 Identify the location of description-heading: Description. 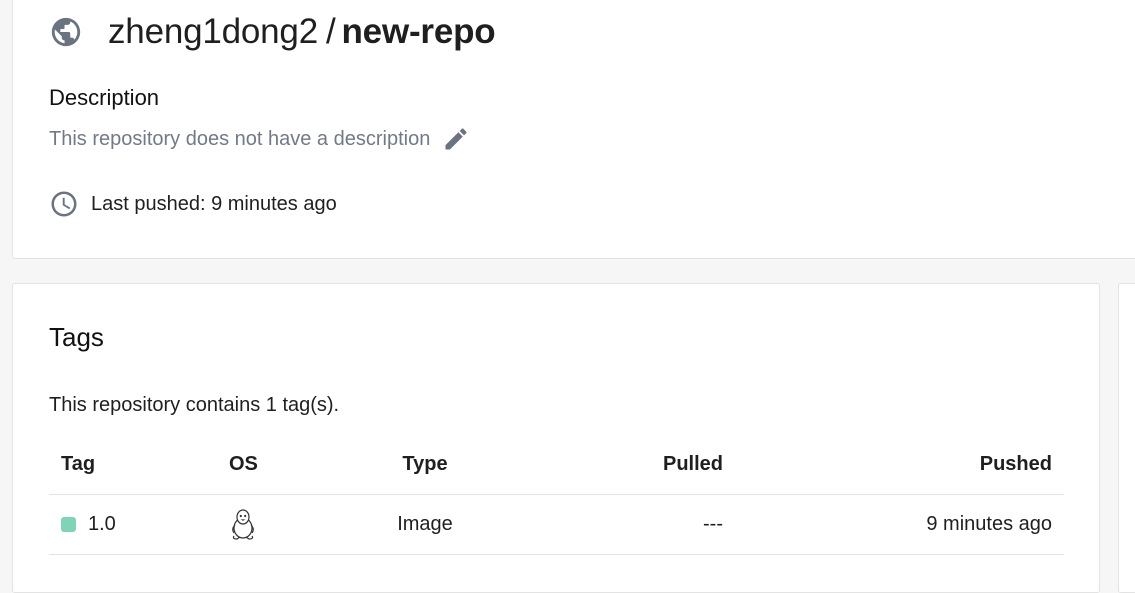
(104, 97).